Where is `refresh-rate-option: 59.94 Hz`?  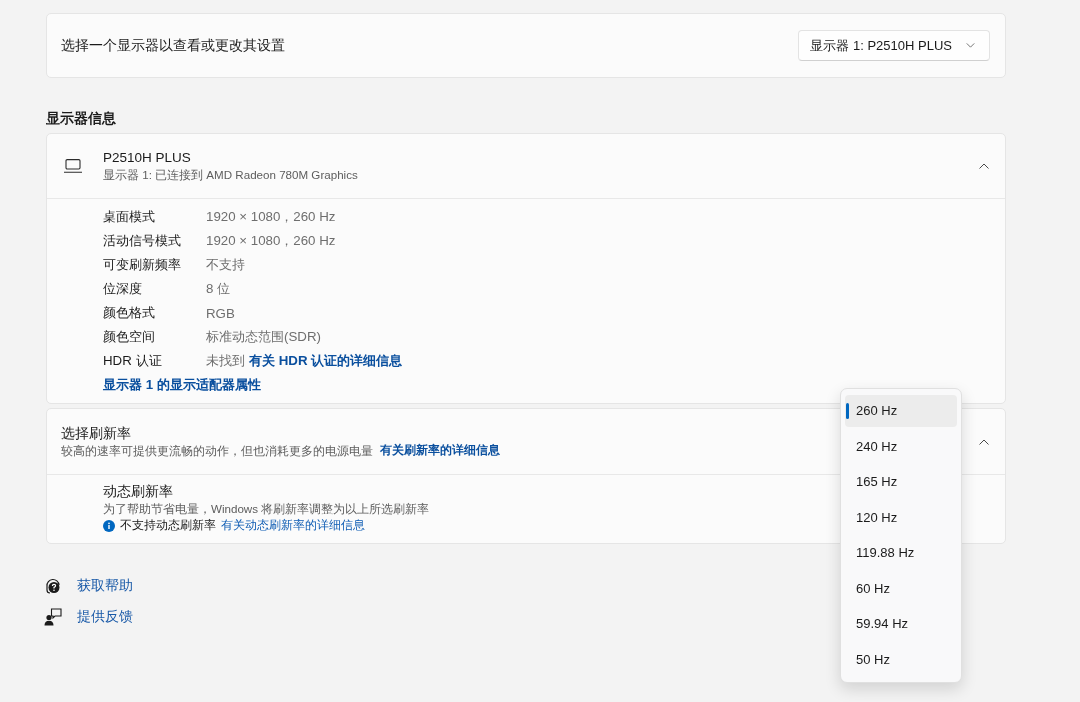 refresh-rate-option: 59.94 Hz is located at coordinates (901, 624).